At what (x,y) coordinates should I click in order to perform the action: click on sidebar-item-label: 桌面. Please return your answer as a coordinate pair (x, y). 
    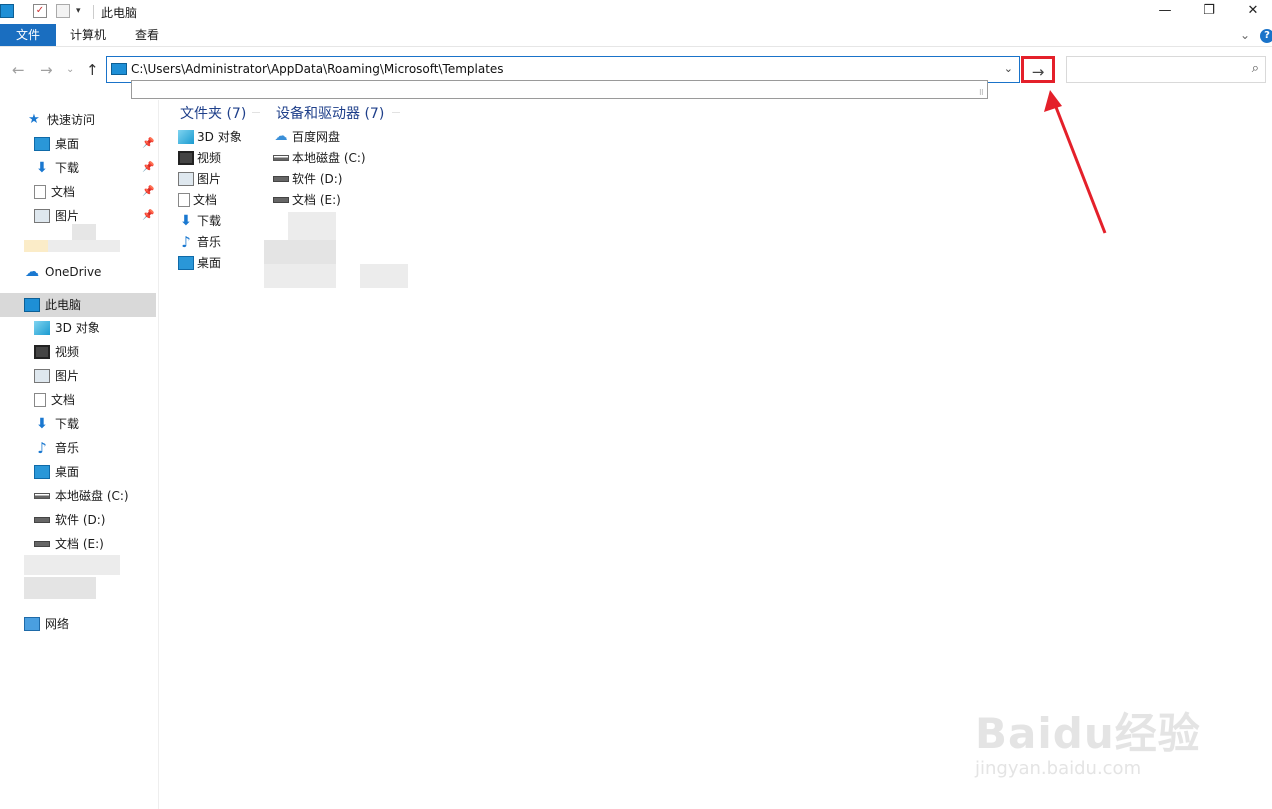
    Looking at the image, I should click on (67, 472).